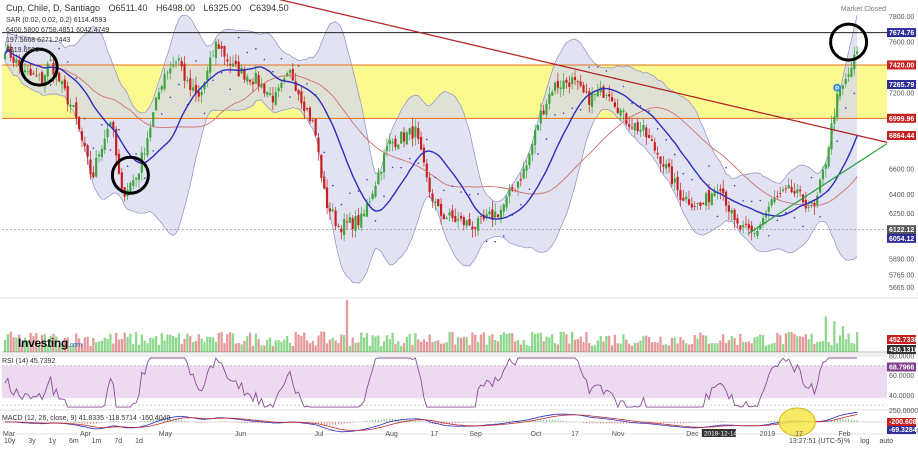  Describe the element at coordinates (52, 441) in the screenshot. I see `timeframe-1y: 1y` at that location.